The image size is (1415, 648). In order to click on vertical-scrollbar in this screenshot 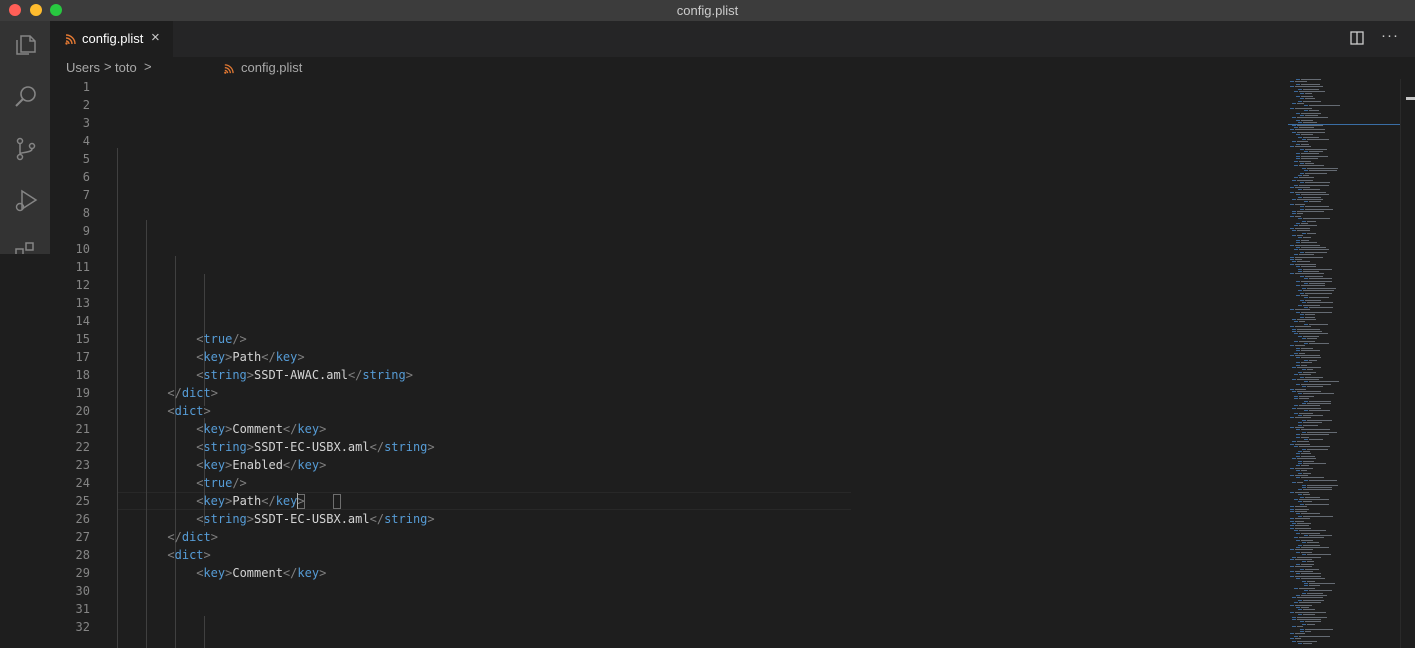, I will do `click(1407, 363)`.